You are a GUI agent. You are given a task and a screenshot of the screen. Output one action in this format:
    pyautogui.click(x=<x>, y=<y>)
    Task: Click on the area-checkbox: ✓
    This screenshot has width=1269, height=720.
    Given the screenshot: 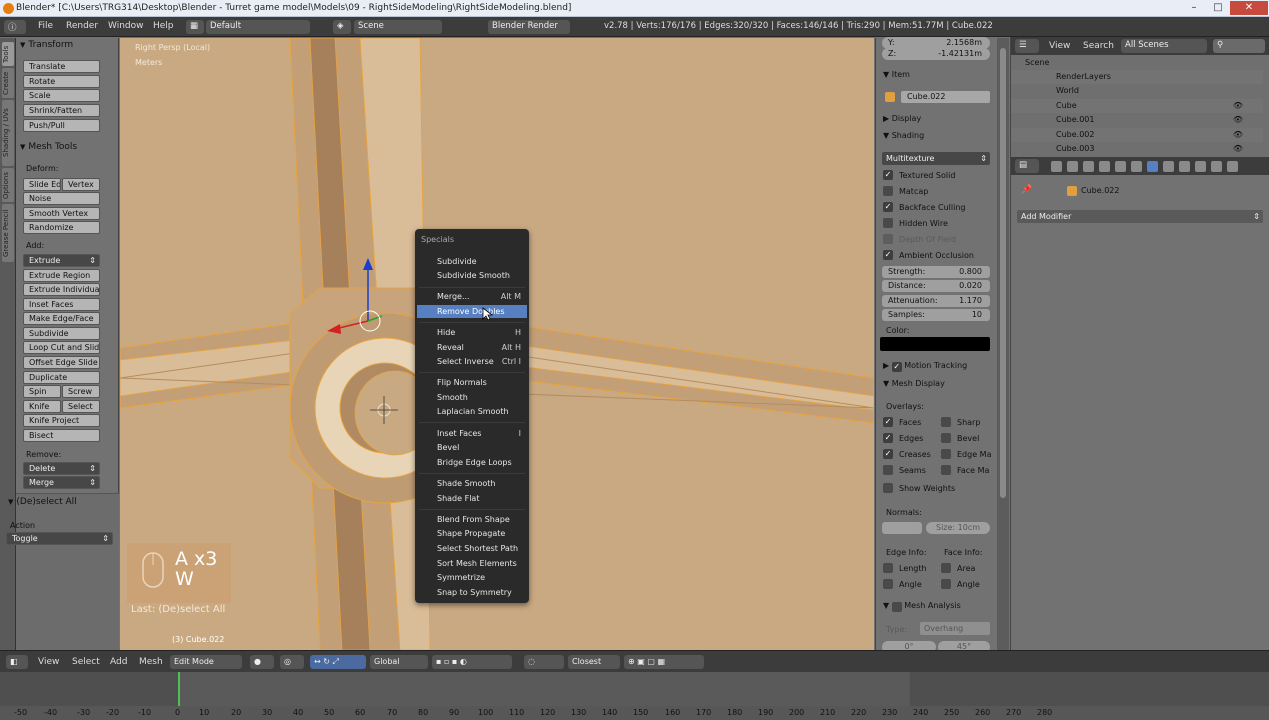 What is the action you would take?
    pyautogui.click(x=946, y=568)
    